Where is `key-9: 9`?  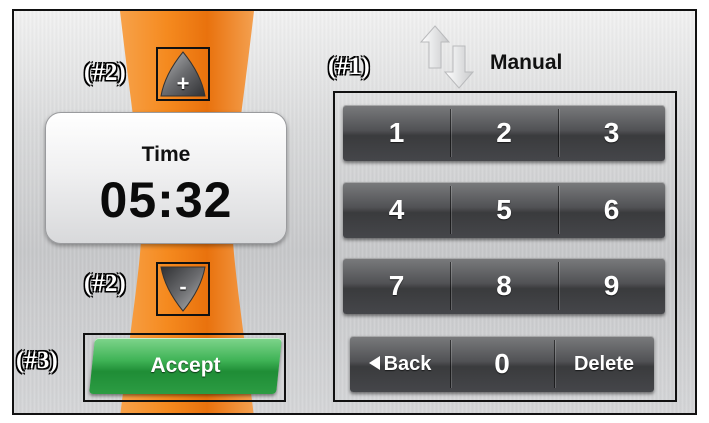 key-9: 9 is located at coordinates (611, 286).